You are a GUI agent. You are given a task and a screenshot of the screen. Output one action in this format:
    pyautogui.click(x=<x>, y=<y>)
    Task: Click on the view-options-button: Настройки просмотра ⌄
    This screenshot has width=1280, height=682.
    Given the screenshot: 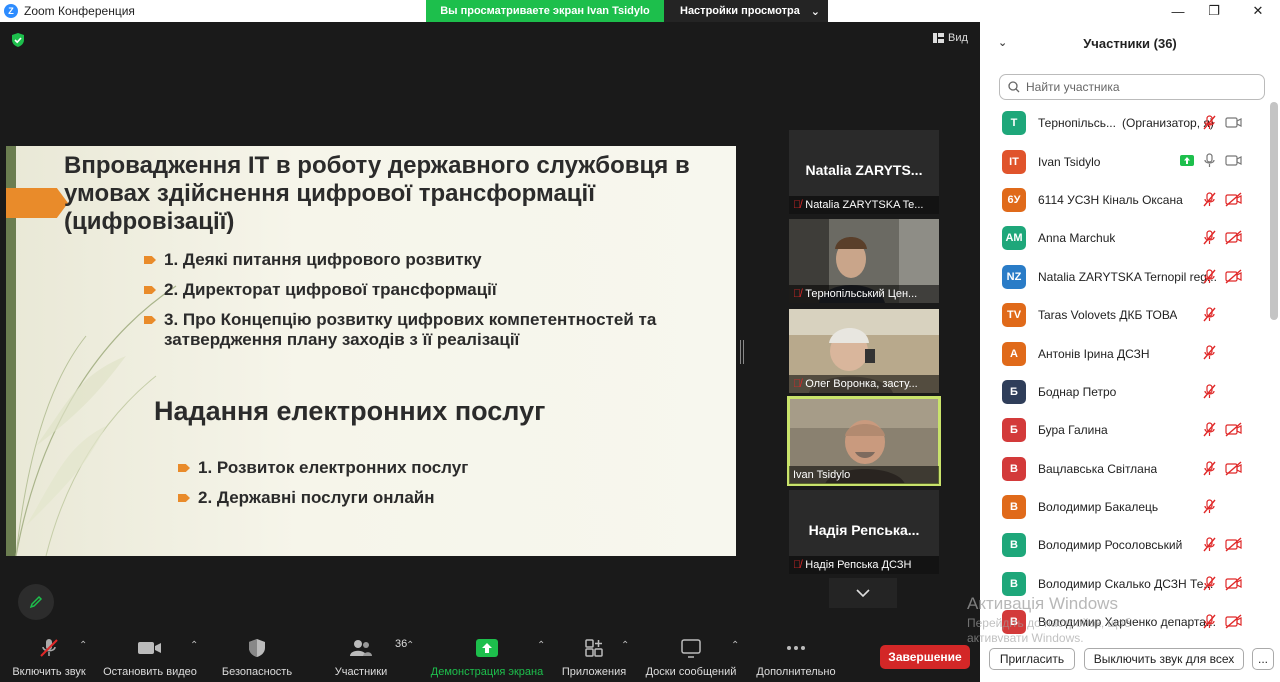 What is the action you would take?
    pyautogui.click(x=746, y=11)
    